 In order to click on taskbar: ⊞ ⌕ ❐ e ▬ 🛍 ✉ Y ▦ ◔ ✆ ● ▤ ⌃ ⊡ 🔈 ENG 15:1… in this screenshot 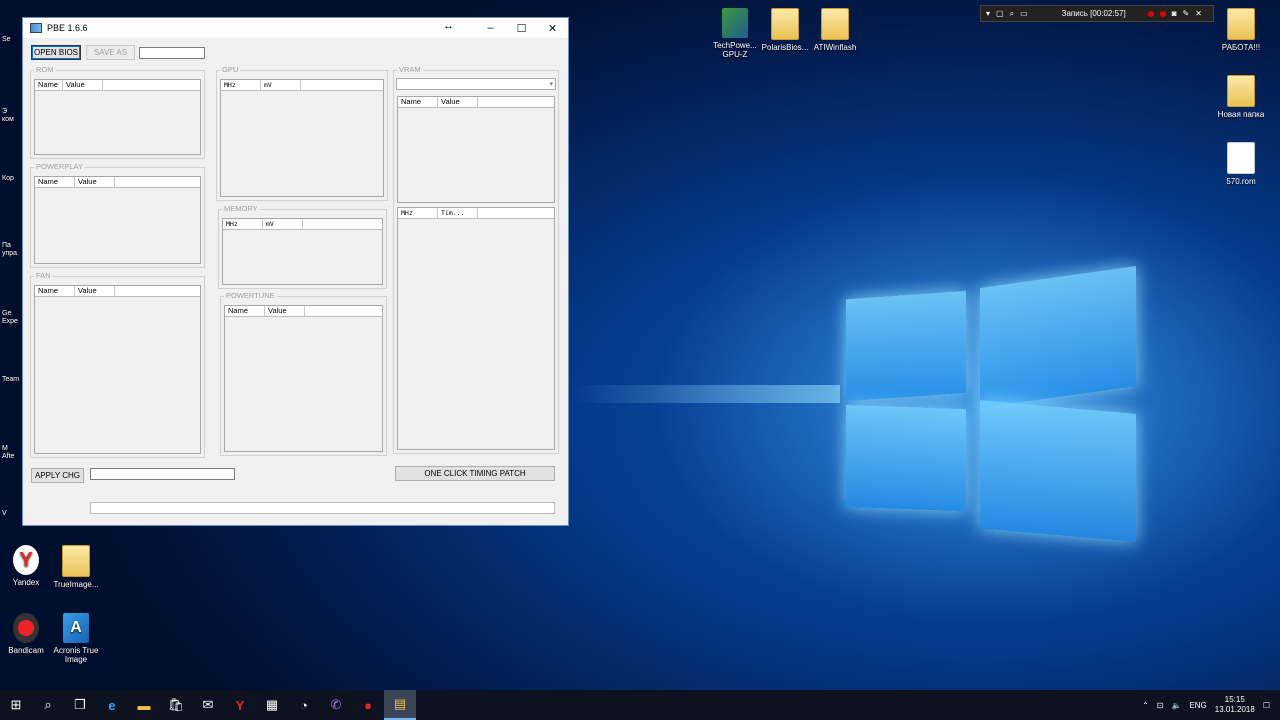, I will do `click(640, 705)`.